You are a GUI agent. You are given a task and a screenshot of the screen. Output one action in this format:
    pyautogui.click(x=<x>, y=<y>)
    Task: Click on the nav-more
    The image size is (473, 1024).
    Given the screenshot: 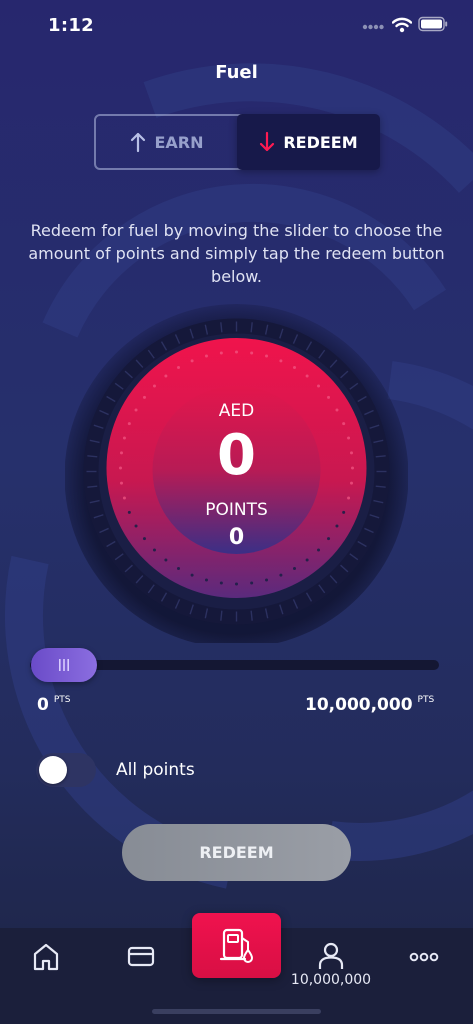 What is the action you would take?
    pyautogui.click(x=424, y=957)
    